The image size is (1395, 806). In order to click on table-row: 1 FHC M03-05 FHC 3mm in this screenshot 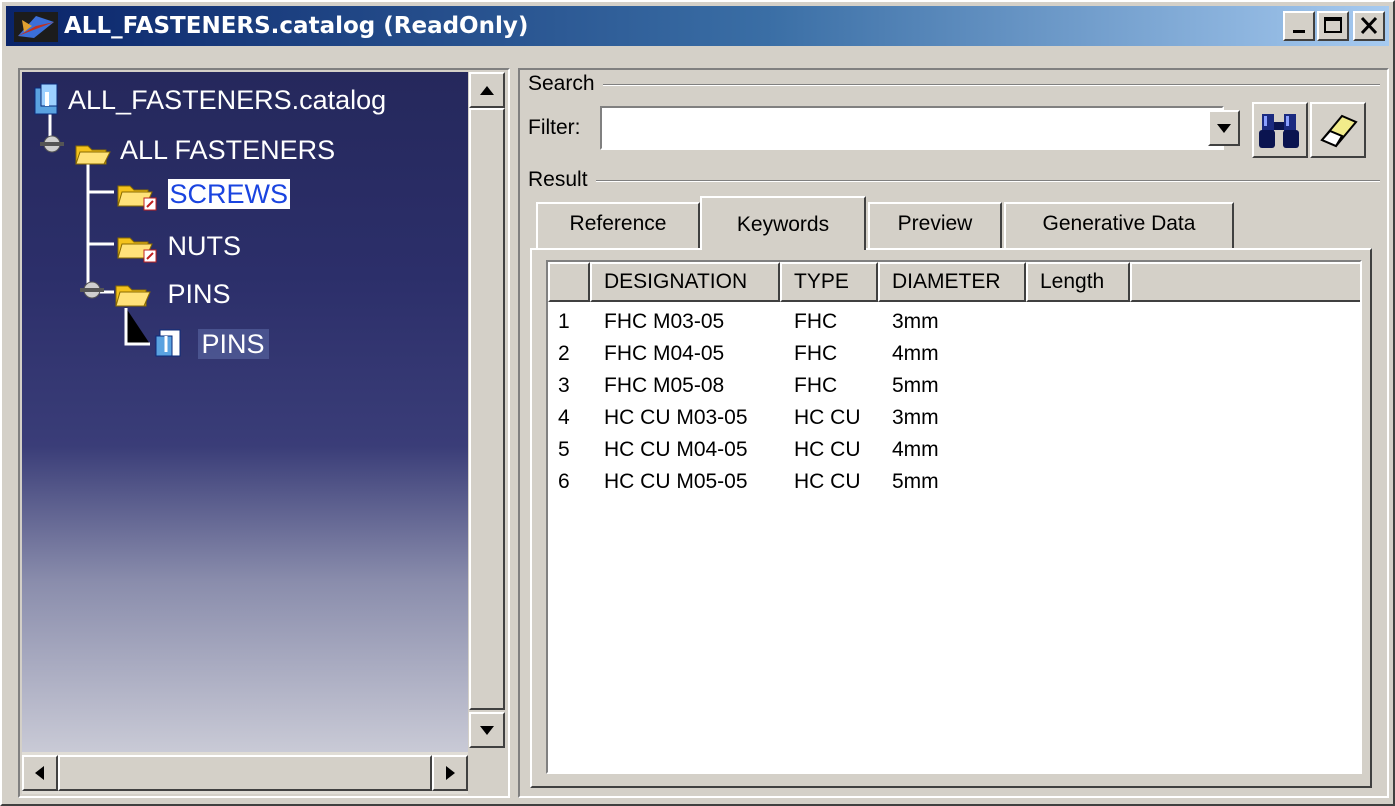, I will do `click(954, 322)`.